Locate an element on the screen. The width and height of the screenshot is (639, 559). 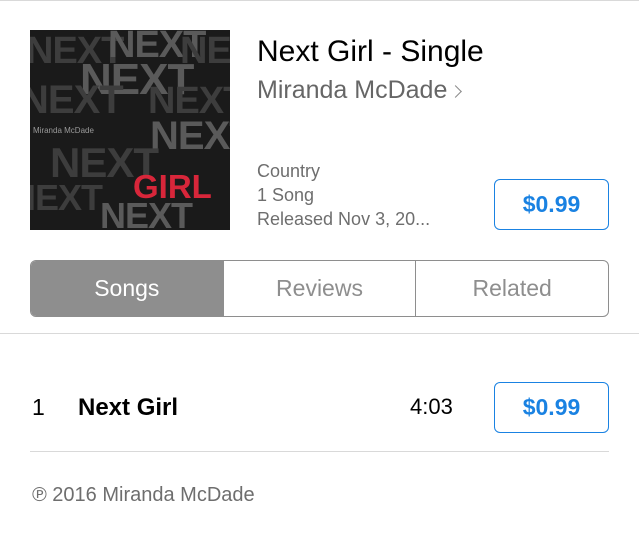
track-duration: 4:03 is located at coordinates (431, 406).